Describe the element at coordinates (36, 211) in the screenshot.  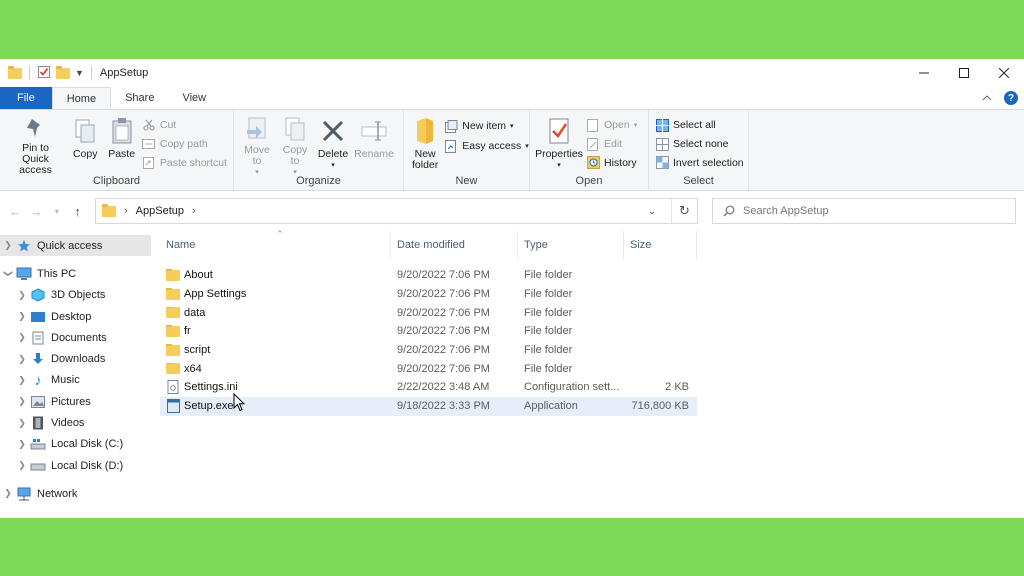
I see `forward-arrow-icon: →` at that location.